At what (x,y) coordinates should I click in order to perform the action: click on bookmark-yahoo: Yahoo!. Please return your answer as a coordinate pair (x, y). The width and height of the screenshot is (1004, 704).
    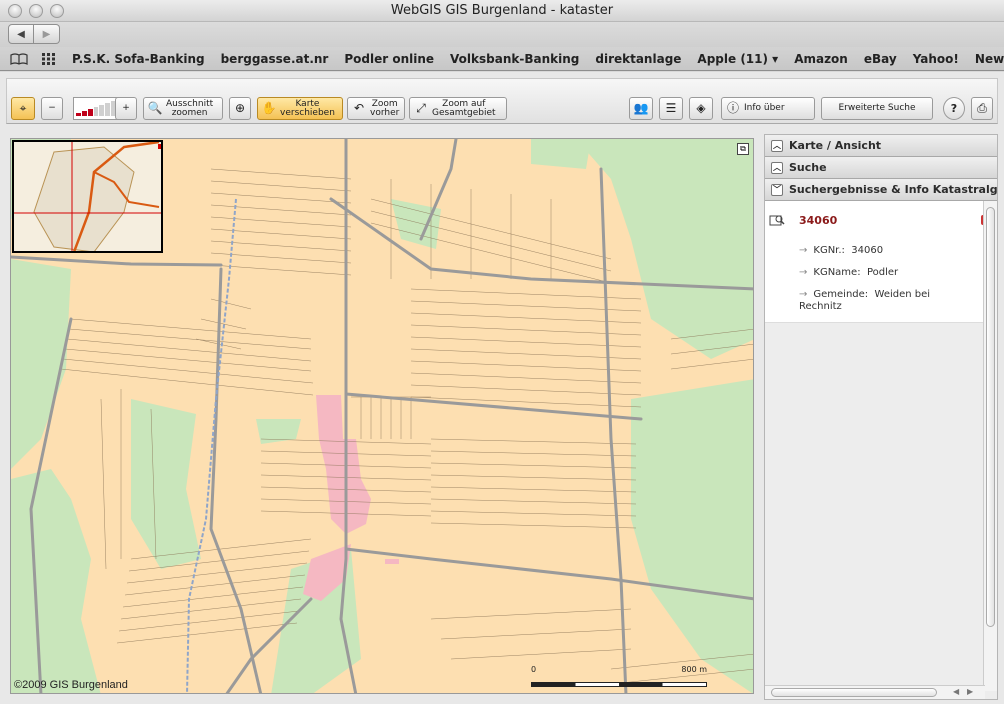
    Looking at the image, I should click on (936, 59).